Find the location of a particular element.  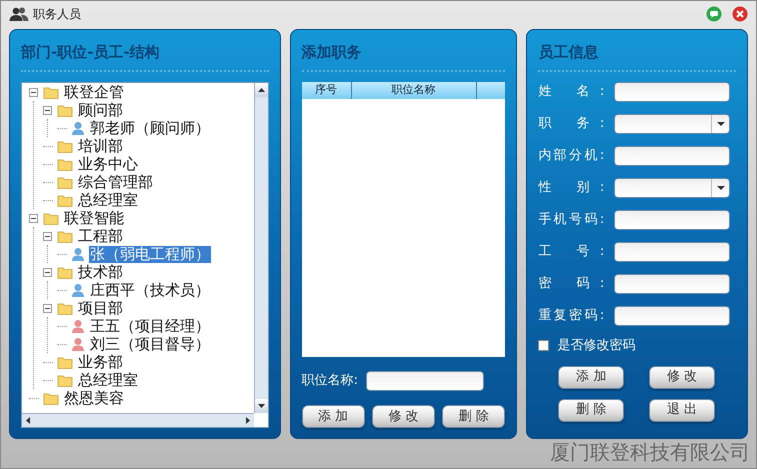

checkbox-label: 是否修改密码 is located at coordinates (596, 346).